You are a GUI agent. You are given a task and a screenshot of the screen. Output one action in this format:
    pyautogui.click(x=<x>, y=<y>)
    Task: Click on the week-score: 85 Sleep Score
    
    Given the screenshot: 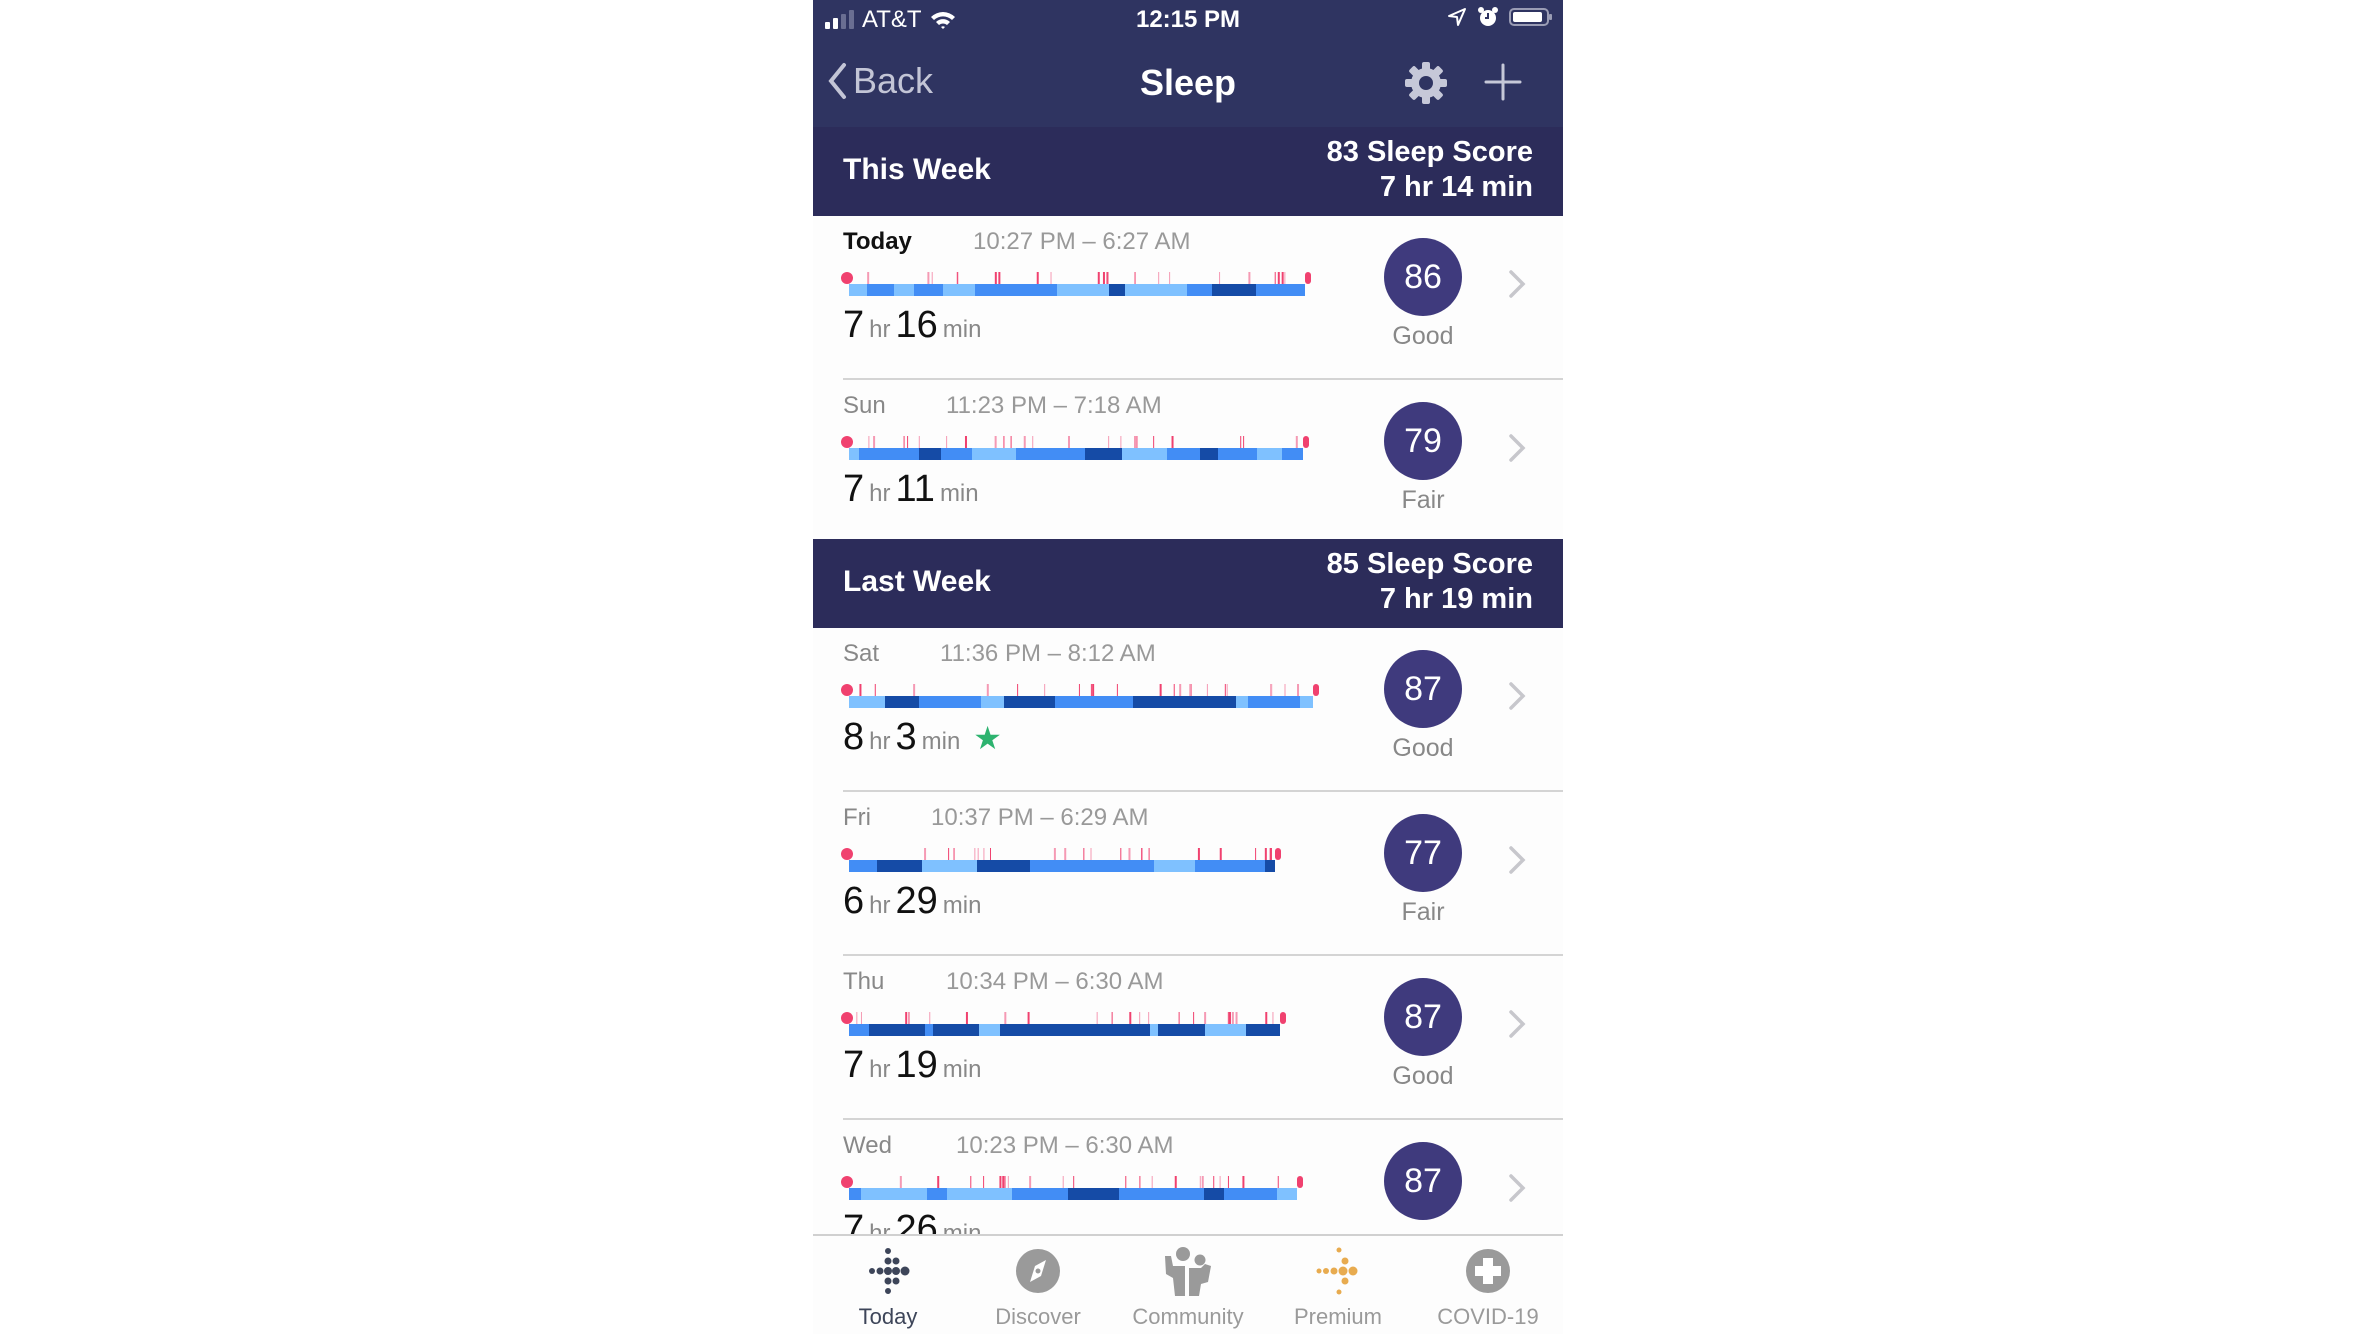 What is the action you would take?
    pyautogui.click(x=1429, y=564)
    